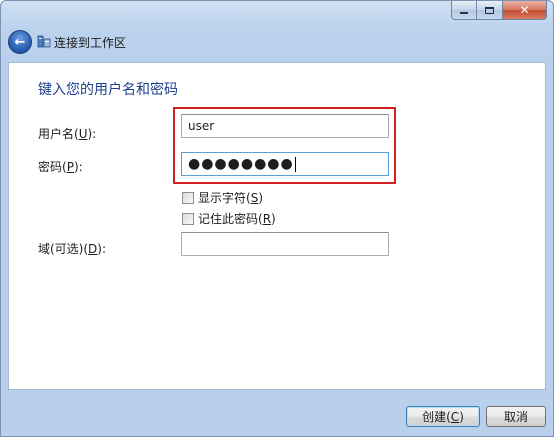  Describe the element at coordinates (443, 416) in the screenshot. I see `create-button: 创建(C)` at that location.